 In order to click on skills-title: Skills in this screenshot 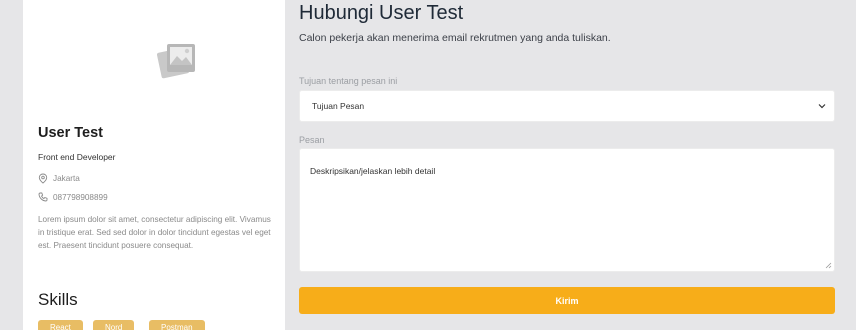, I will do `click(58, 299)`.